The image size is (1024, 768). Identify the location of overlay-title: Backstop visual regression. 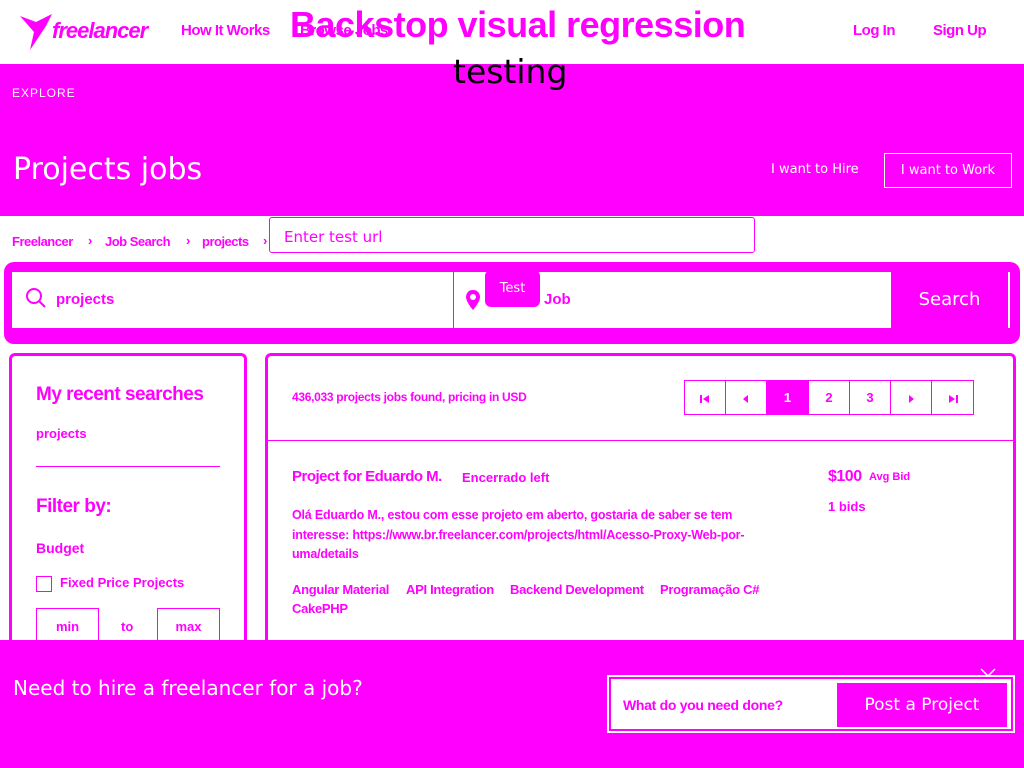
(518, 24).